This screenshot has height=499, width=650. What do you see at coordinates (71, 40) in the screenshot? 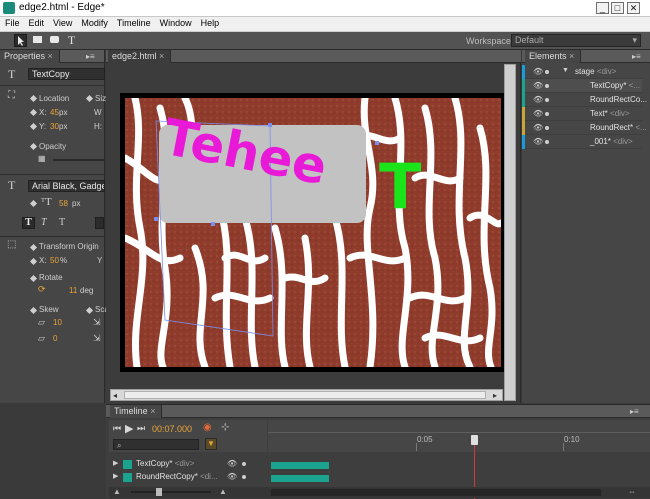
I see `text-tool-icon: T` at bounding box center [71, 40].